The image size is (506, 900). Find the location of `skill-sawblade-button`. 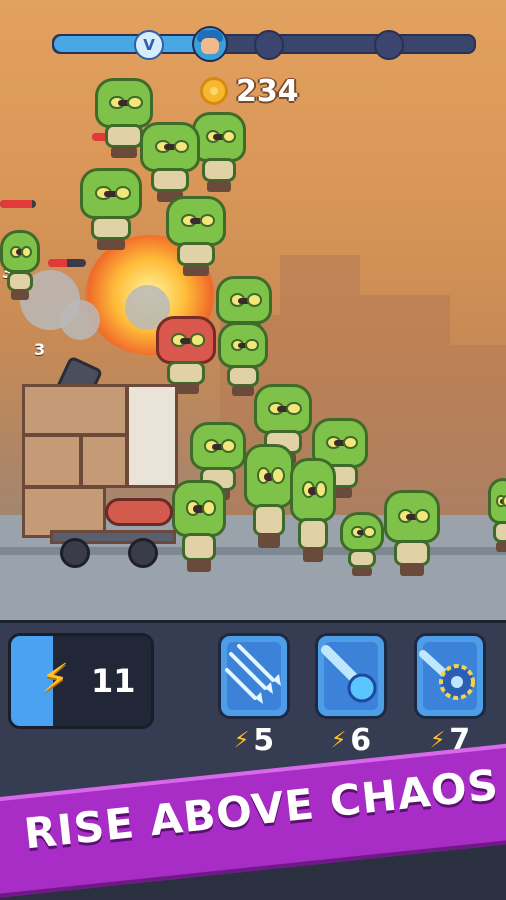

skill-sawblade-button is located at coordinates (450, 676).